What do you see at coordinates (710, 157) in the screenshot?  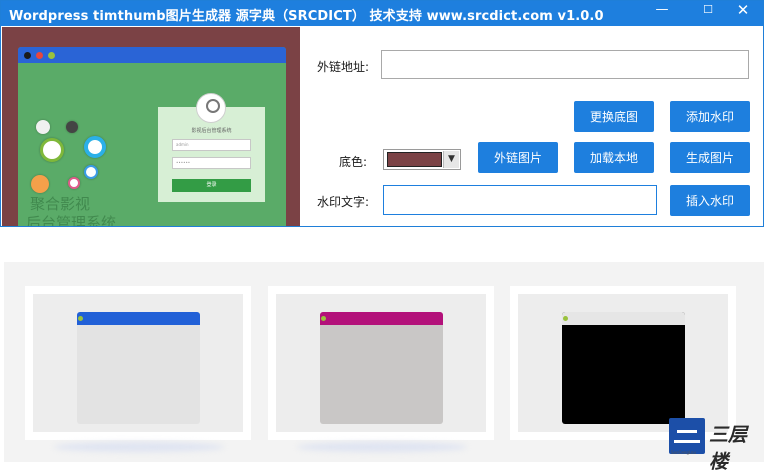 I see `generate-image-button: 生成图片` at bounding box center [710, 157].